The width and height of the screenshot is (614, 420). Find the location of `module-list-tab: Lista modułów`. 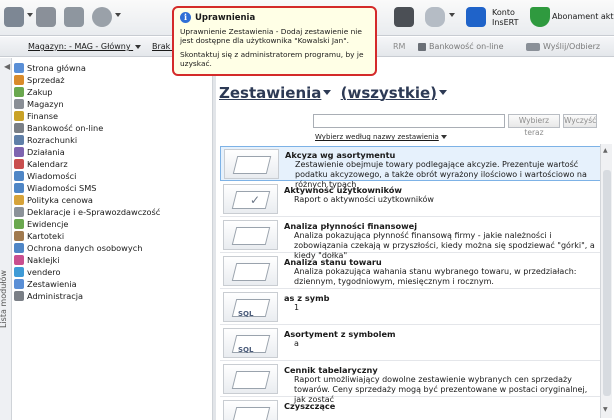

module-list-tab: Lista modułów is located at coordinates (6, 239).